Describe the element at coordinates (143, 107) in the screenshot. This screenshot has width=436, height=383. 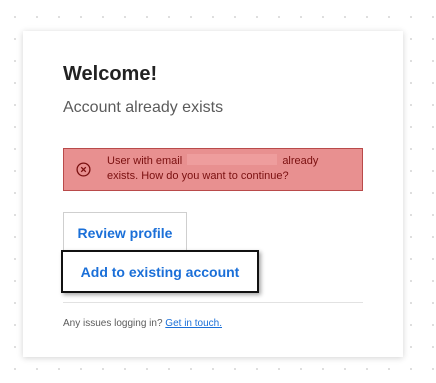
I see `page-subtitle: Account already exists` at that location.